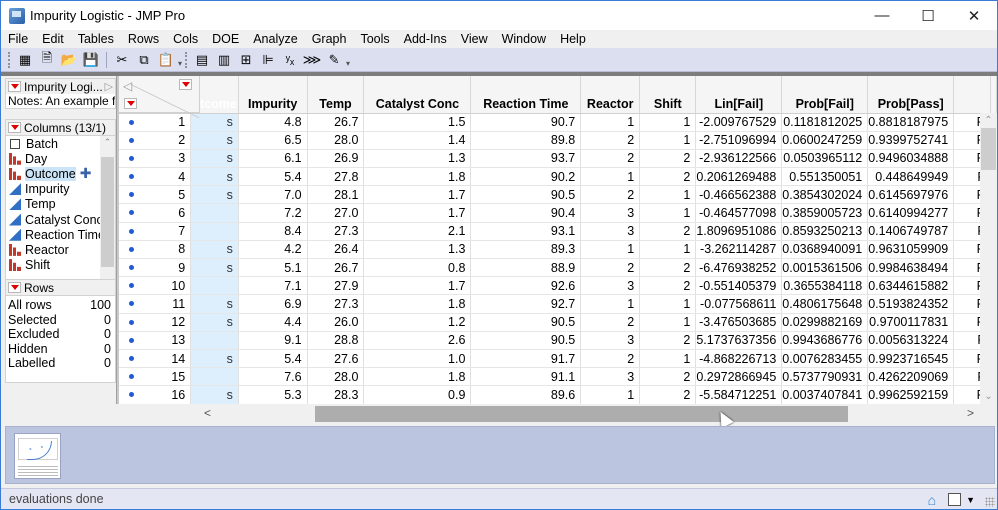 The image size is (998, 510). What do you see at coordinates (825, 177) in the screenshot?
I see `table-cell: 0.551350051` at bounding box center [825, 177].